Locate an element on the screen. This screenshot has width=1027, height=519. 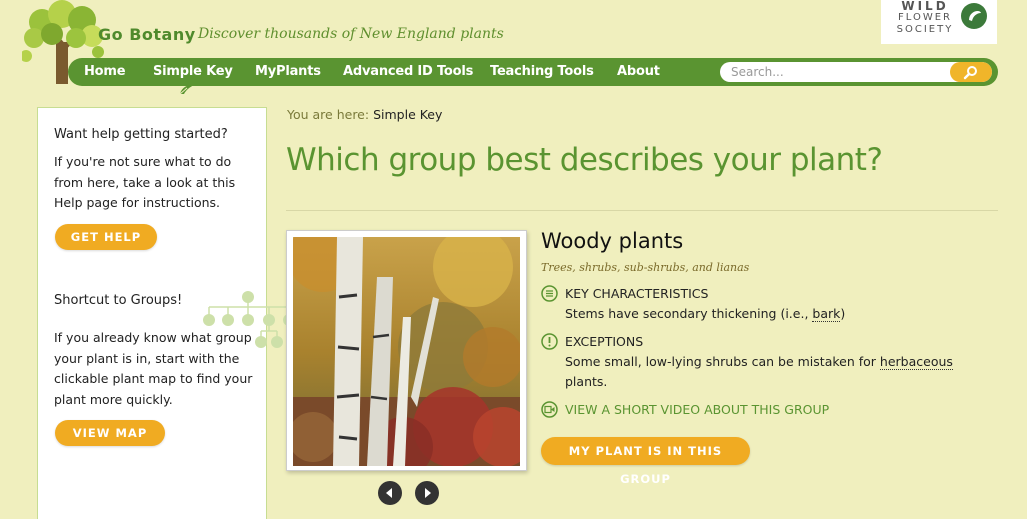
group-subtitle: Trees, shrubs, sub-shrubs, and lianas is located at coordinates (645, 267).